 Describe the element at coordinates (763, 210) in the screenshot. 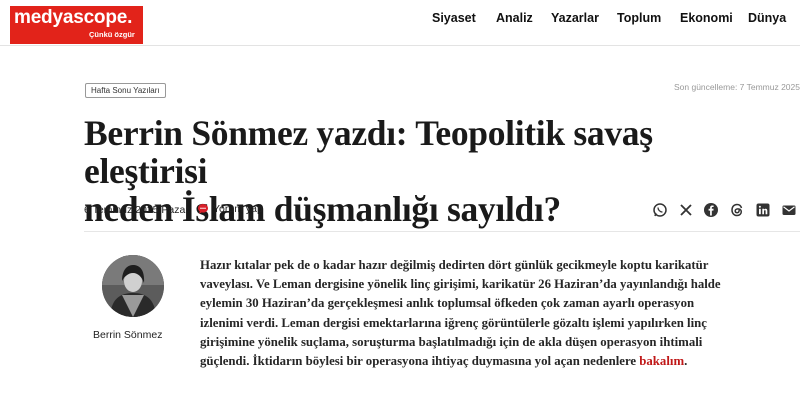

I see `linkedin-icon` at that location.